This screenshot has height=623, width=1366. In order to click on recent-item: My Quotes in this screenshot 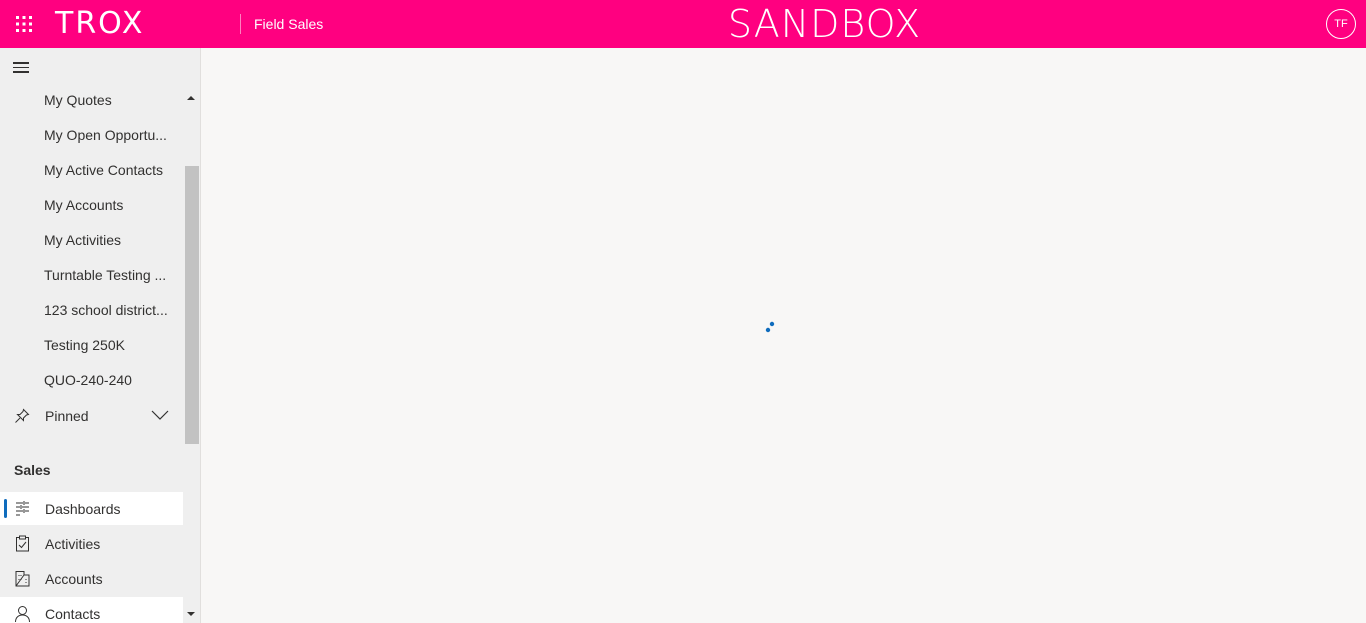, I will do `click(109, 100)`.